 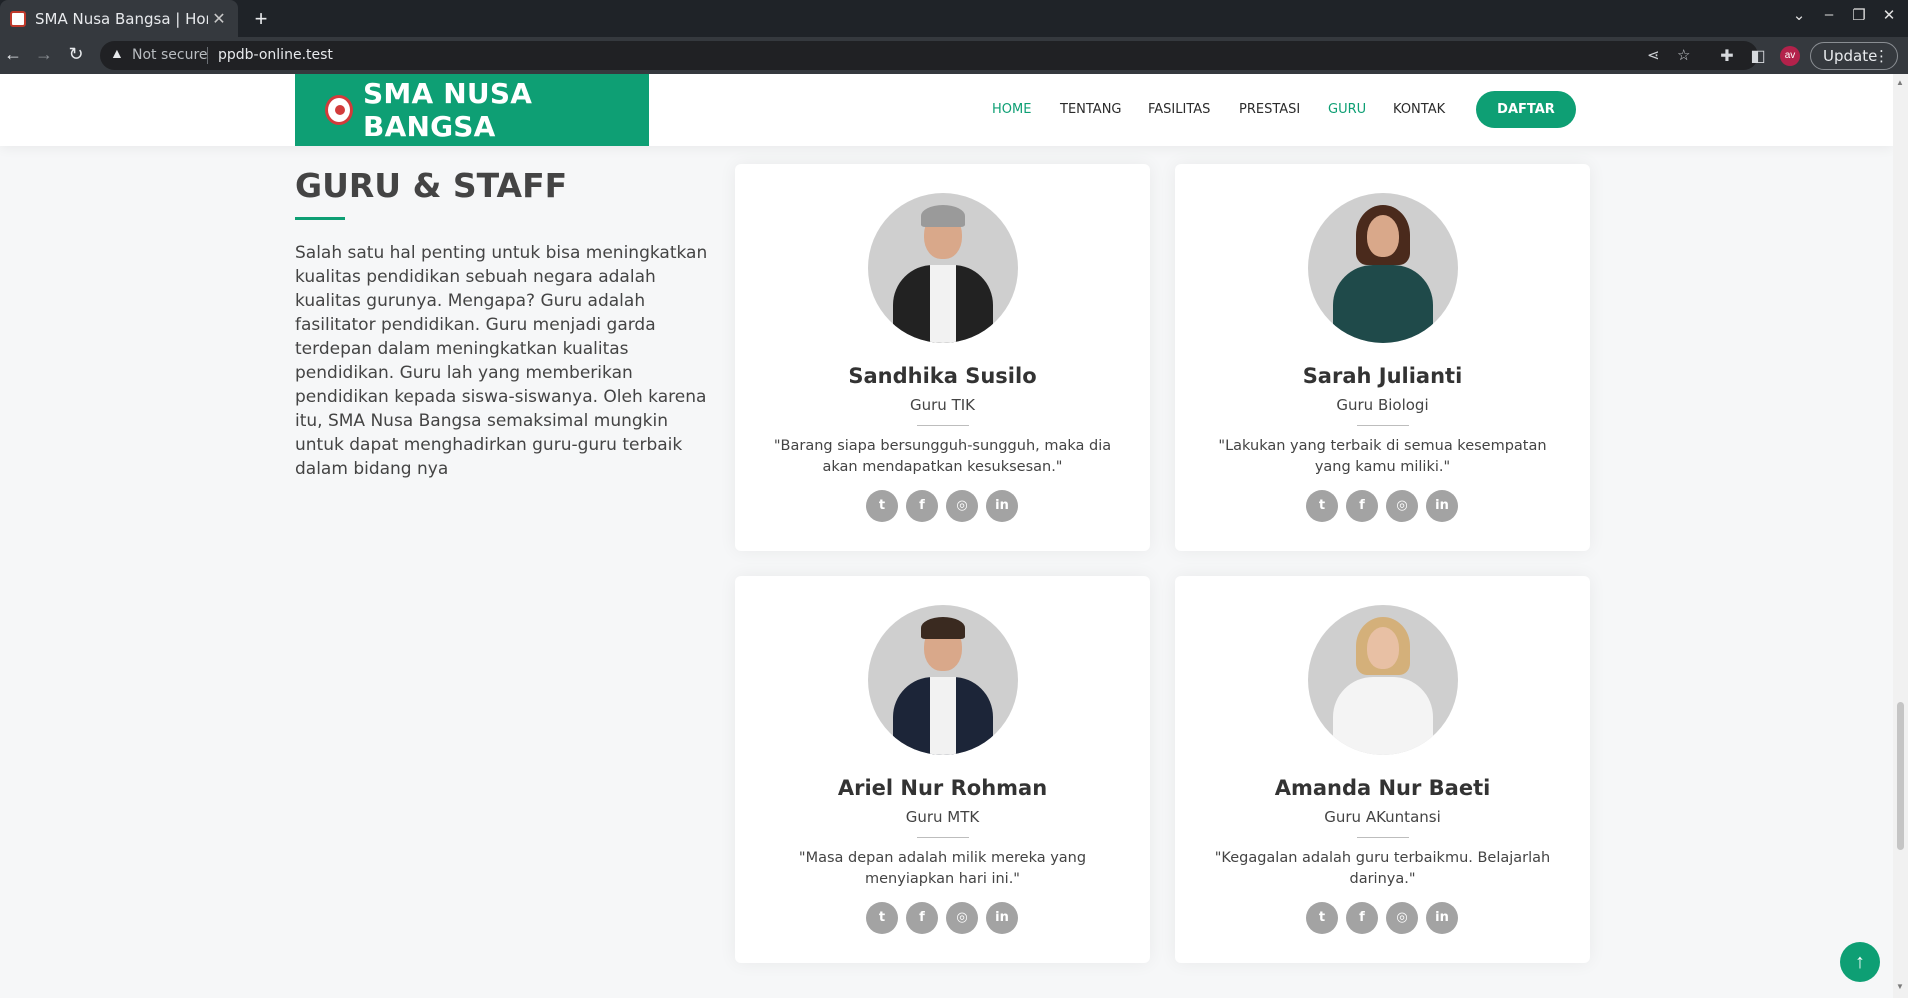 I want to click on site-logo: SMA NUSA BANGSA, so click(x=472, y=110).